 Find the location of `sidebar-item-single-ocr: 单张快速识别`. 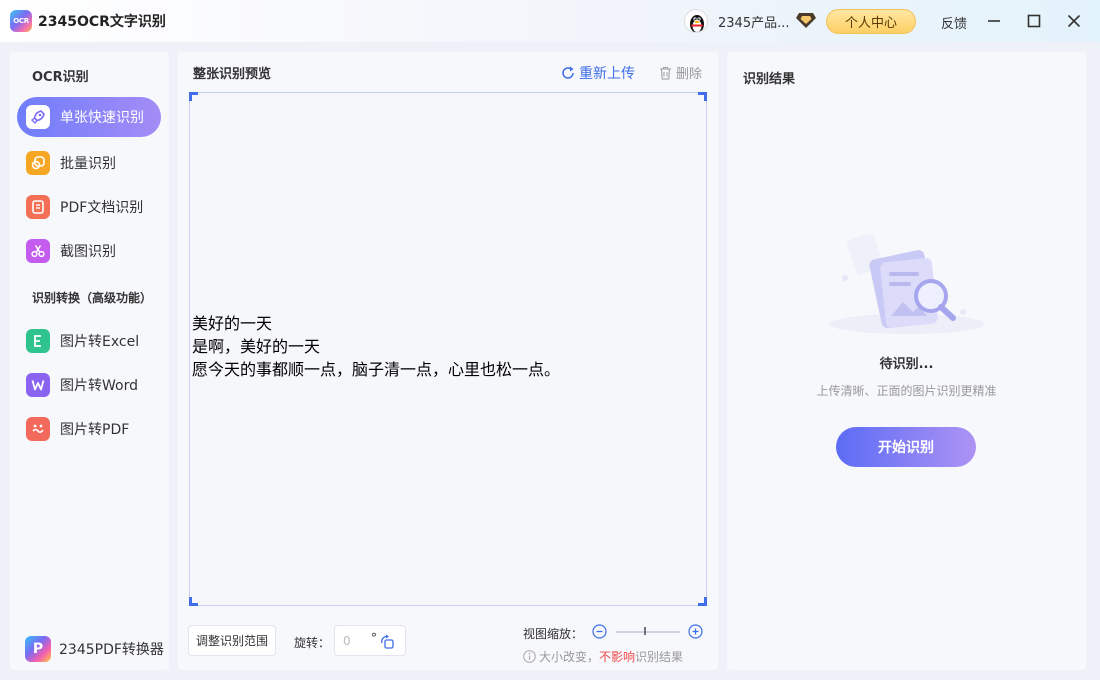

sidebar-item-single-ocr: 单张快速识别 is located at coordinates (89, 117).